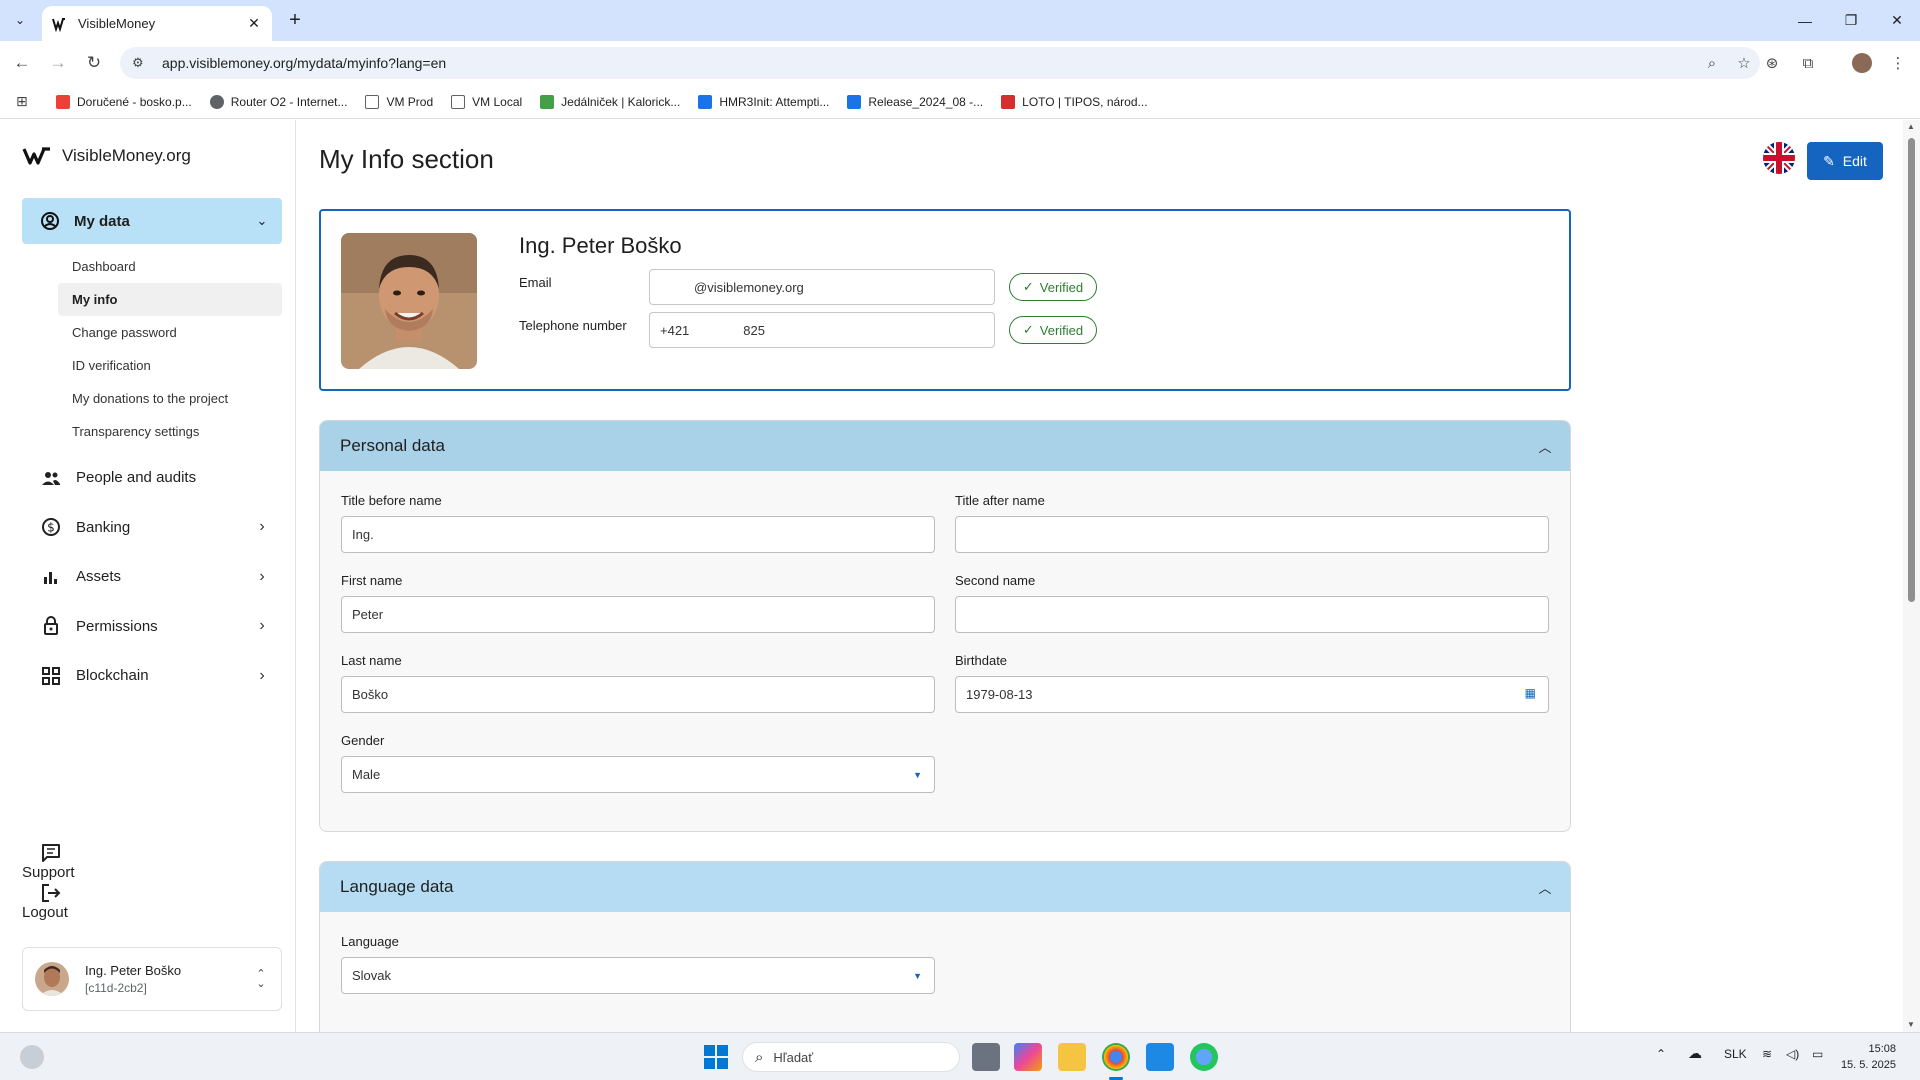  I want to click on subnav-change-password: Change password, so click(170, 332).